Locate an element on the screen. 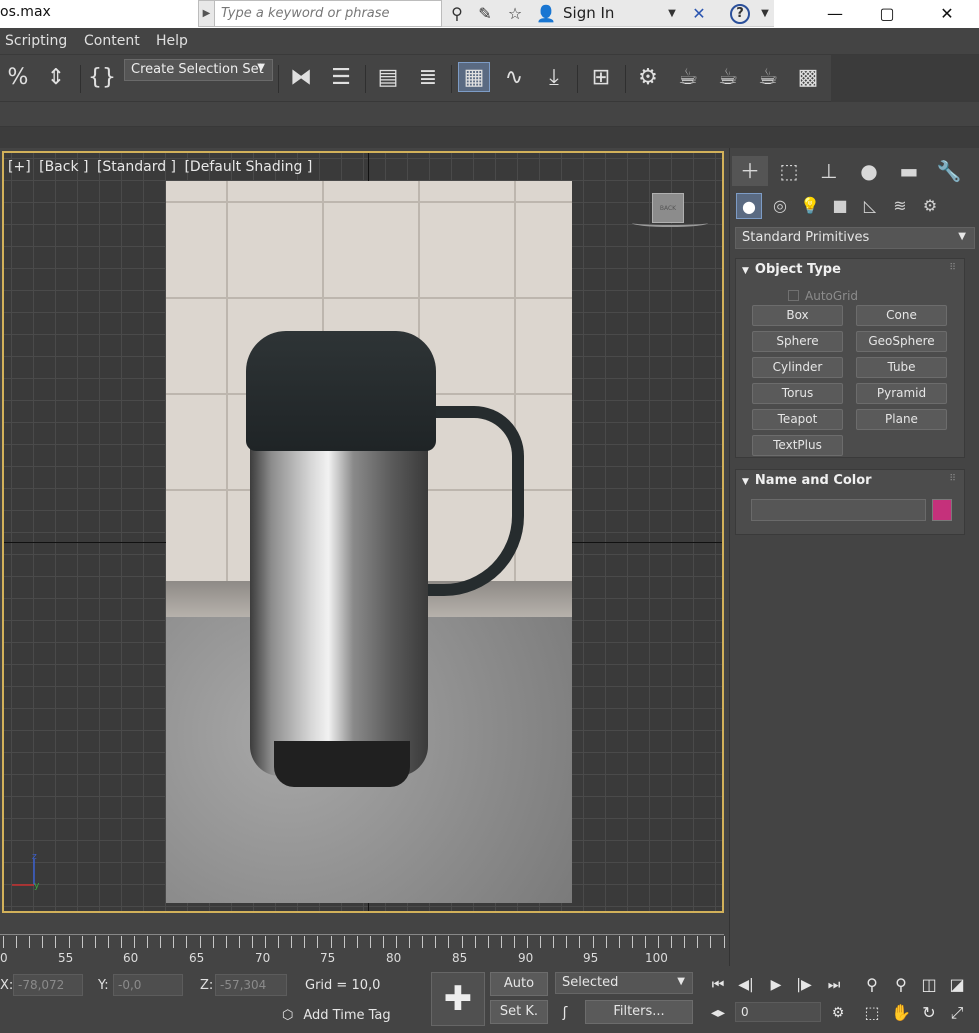 Image resolution: width=979 pixels, height=1033 pixels. set-keys-icon: ✚ is located at coordinates (458, 999).